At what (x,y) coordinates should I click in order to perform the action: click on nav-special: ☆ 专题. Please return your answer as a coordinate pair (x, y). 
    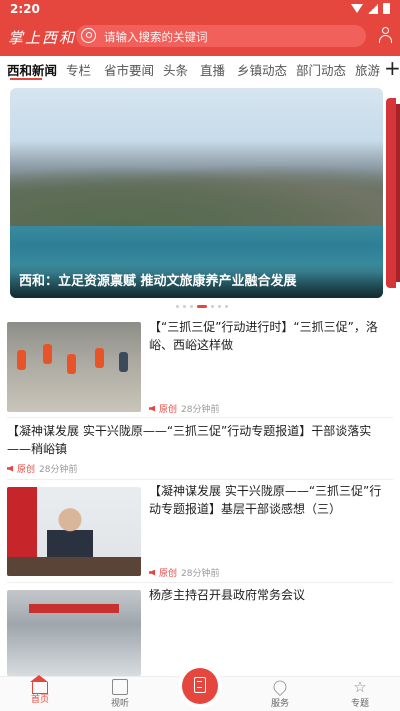
    Looking at the image, I should click on (360, 694).